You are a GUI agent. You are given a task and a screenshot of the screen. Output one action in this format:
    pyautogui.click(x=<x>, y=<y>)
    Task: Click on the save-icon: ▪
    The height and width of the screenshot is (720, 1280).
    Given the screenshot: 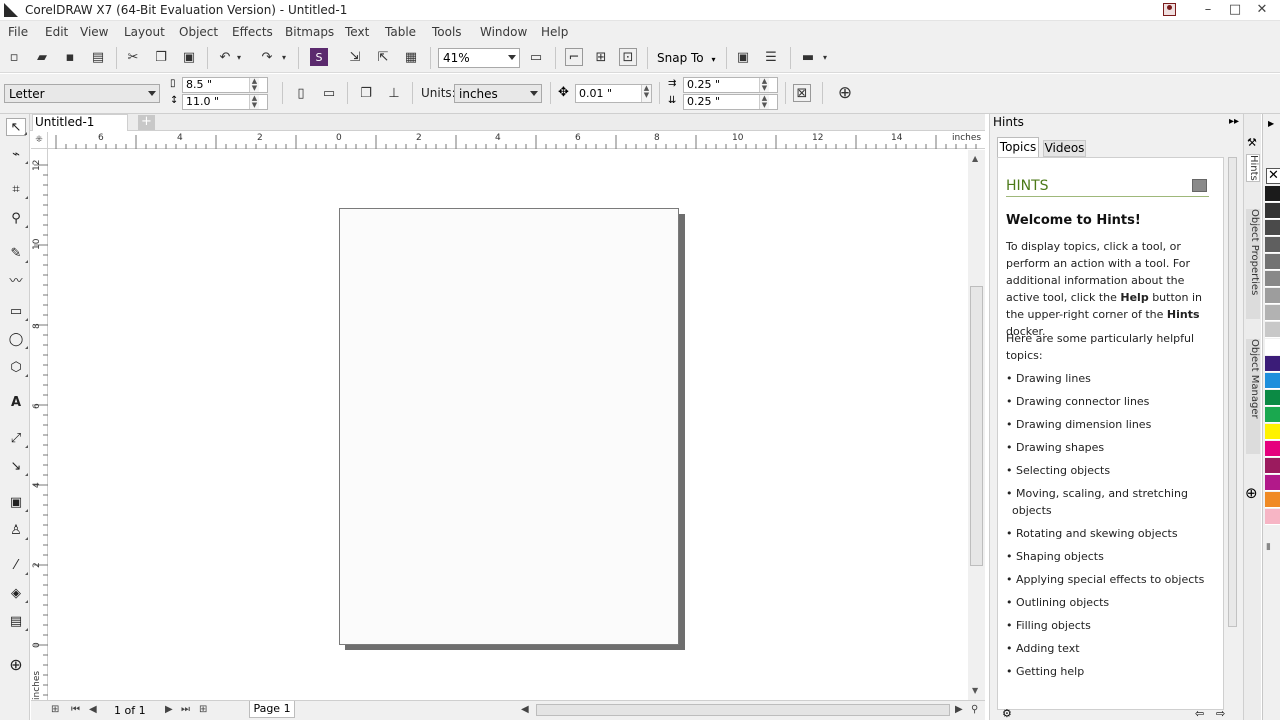 What is the action you would take?
    pyautogui.click(x=70, y=57)
    